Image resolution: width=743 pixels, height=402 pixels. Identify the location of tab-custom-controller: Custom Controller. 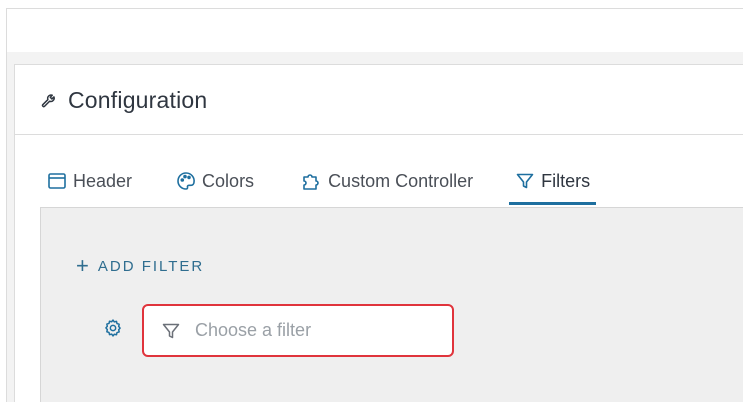
(386, 181).